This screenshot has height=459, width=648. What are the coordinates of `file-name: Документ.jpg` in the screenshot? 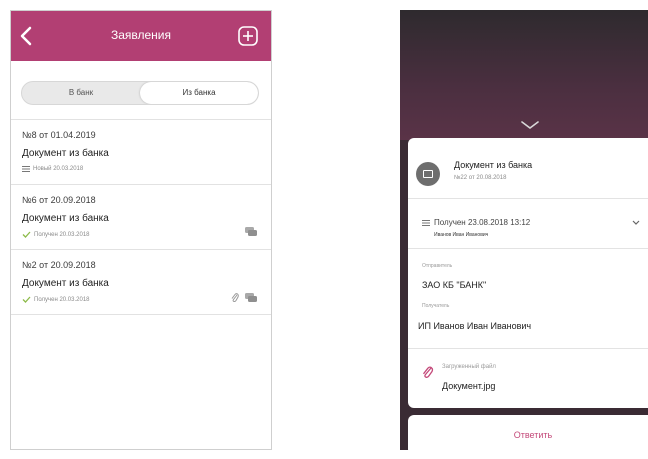 It's located at (468, 386).